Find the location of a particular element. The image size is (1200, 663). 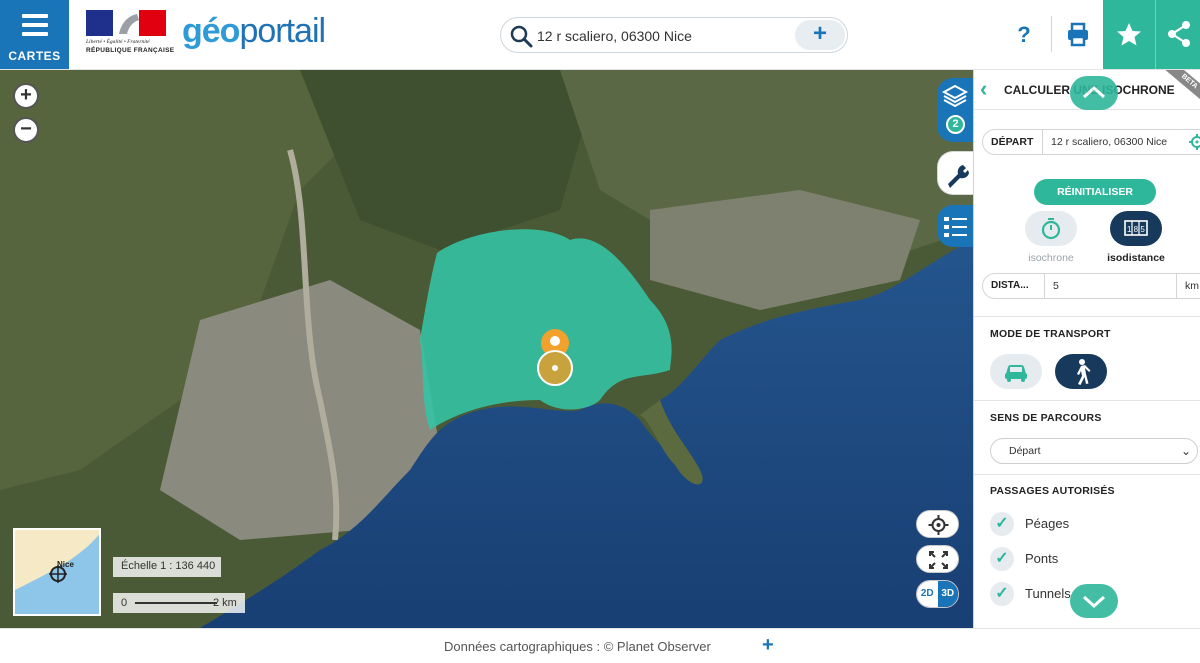

view-2d-button: 2D is located at coordinates (927, 594).